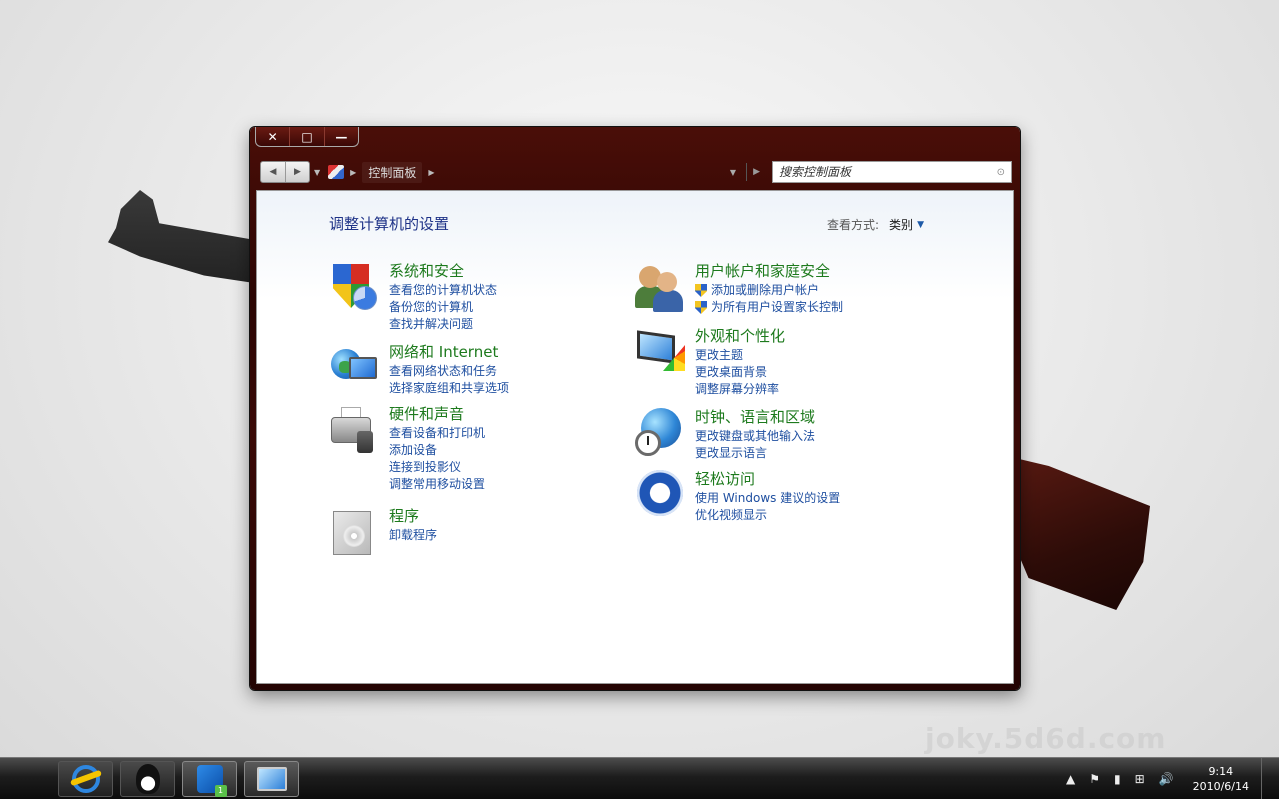  I want to click on category-link-admin: 为所有用户设置家长控制, so click(769, 307).